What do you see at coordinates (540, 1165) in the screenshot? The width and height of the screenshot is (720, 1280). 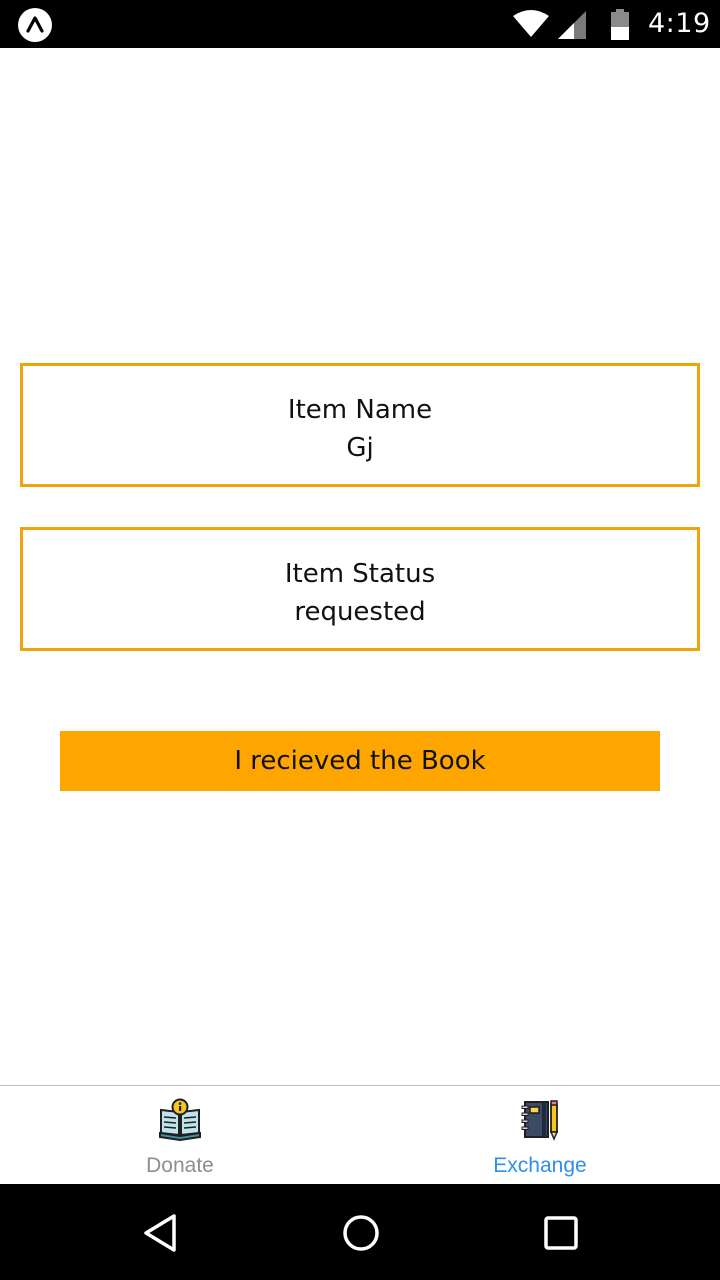 I see `tab-exchange-label: Exchange` at bounding box center [540, 1165].